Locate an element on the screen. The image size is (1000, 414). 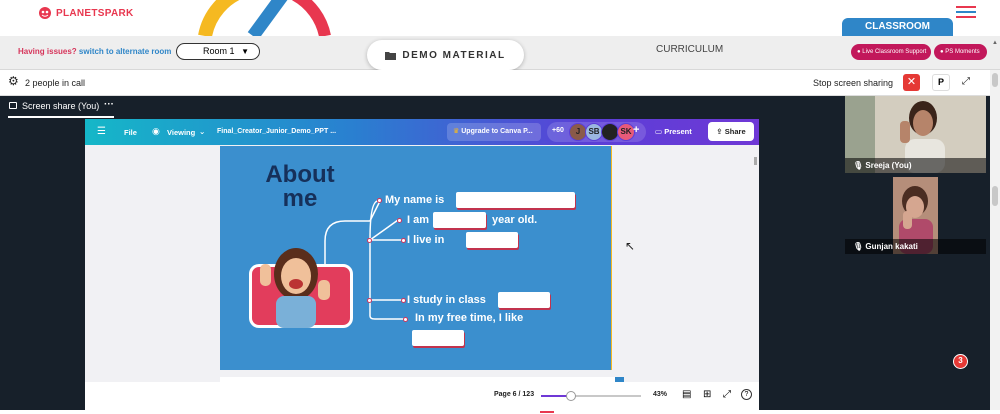
screenshare-tabbar: Screen share (You) ··· is located at coordinates (422, 107).